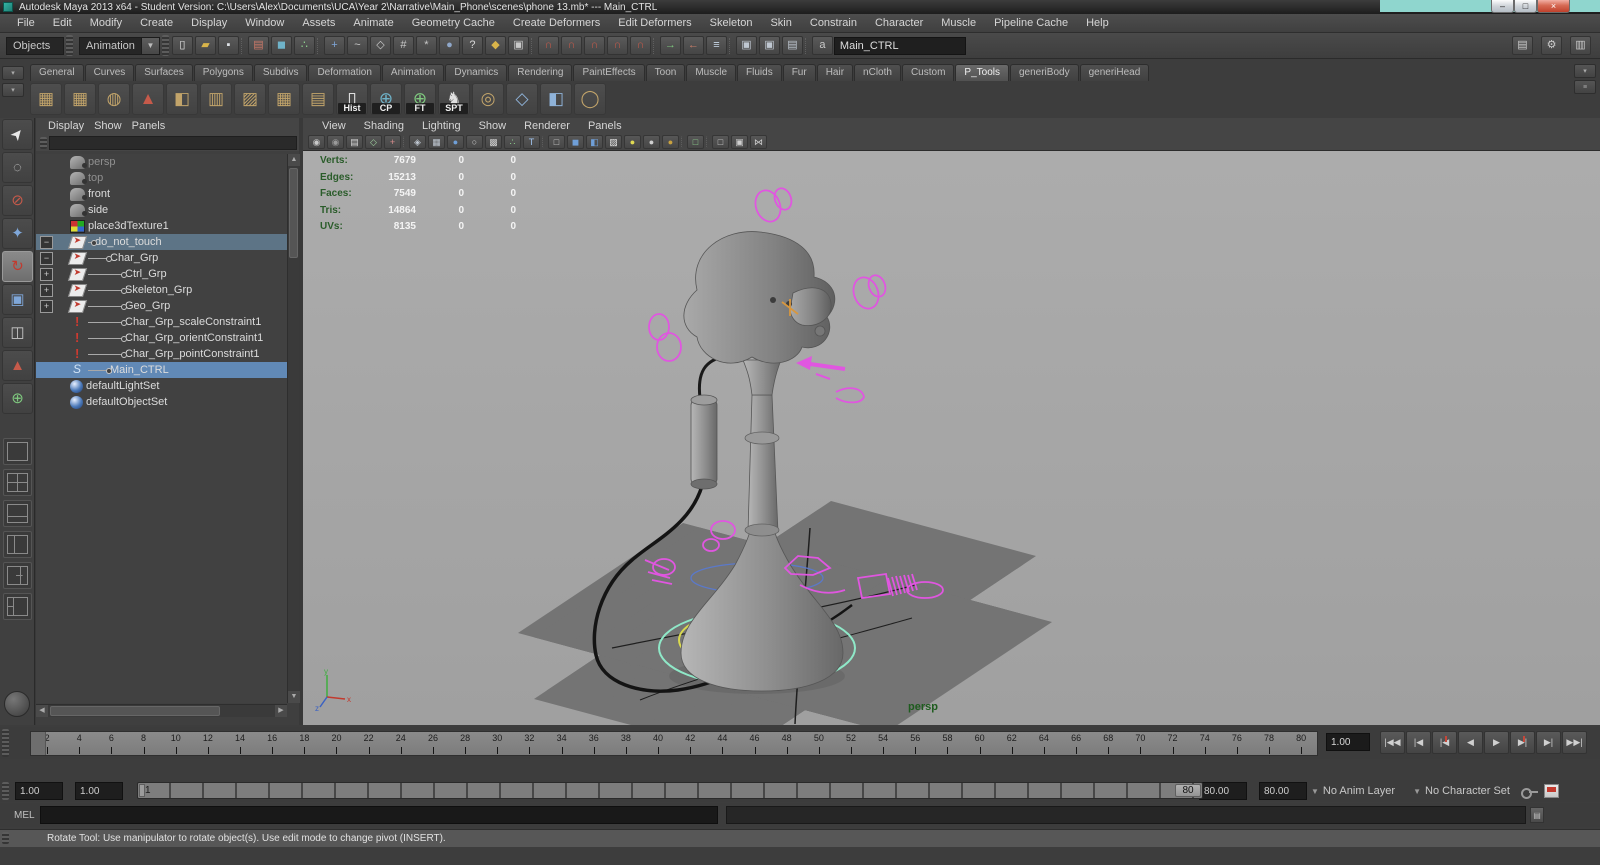  What do you see at coordinates (161, 370) in the screenshot?
I see `outliner-item-main-ctrl: Main_CTRL` at bounding box center [161, 370].